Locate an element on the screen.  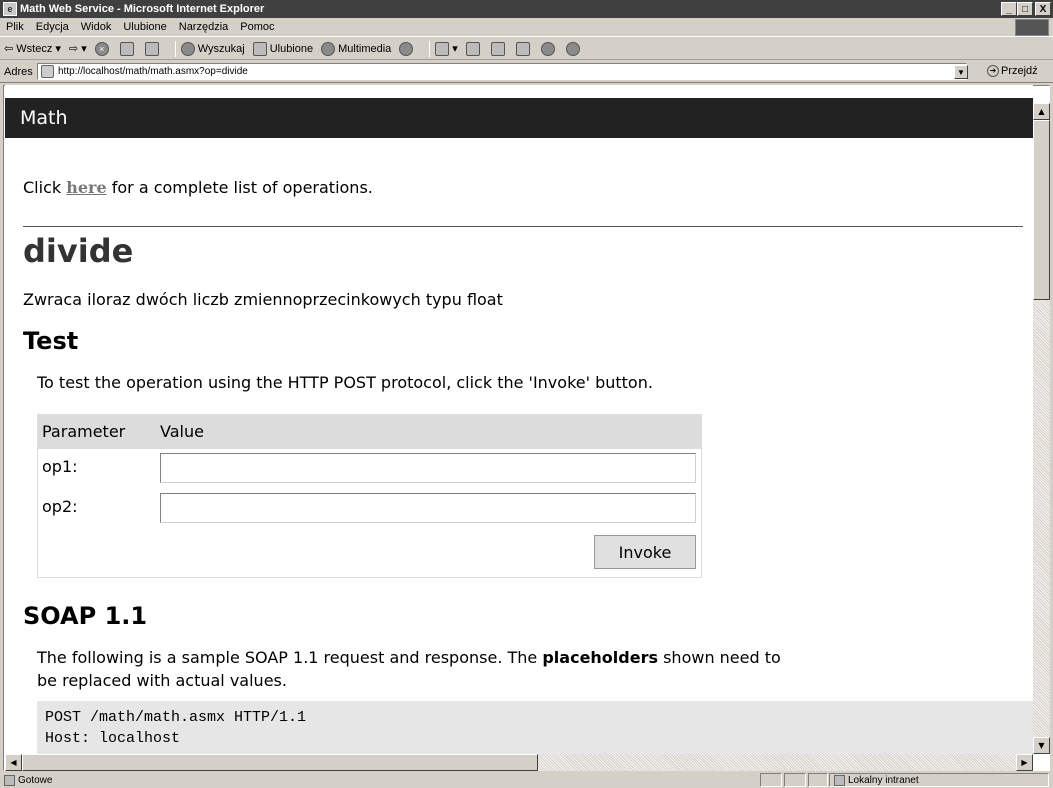
menu-plik: Plik is located at coordinates (15, 27).